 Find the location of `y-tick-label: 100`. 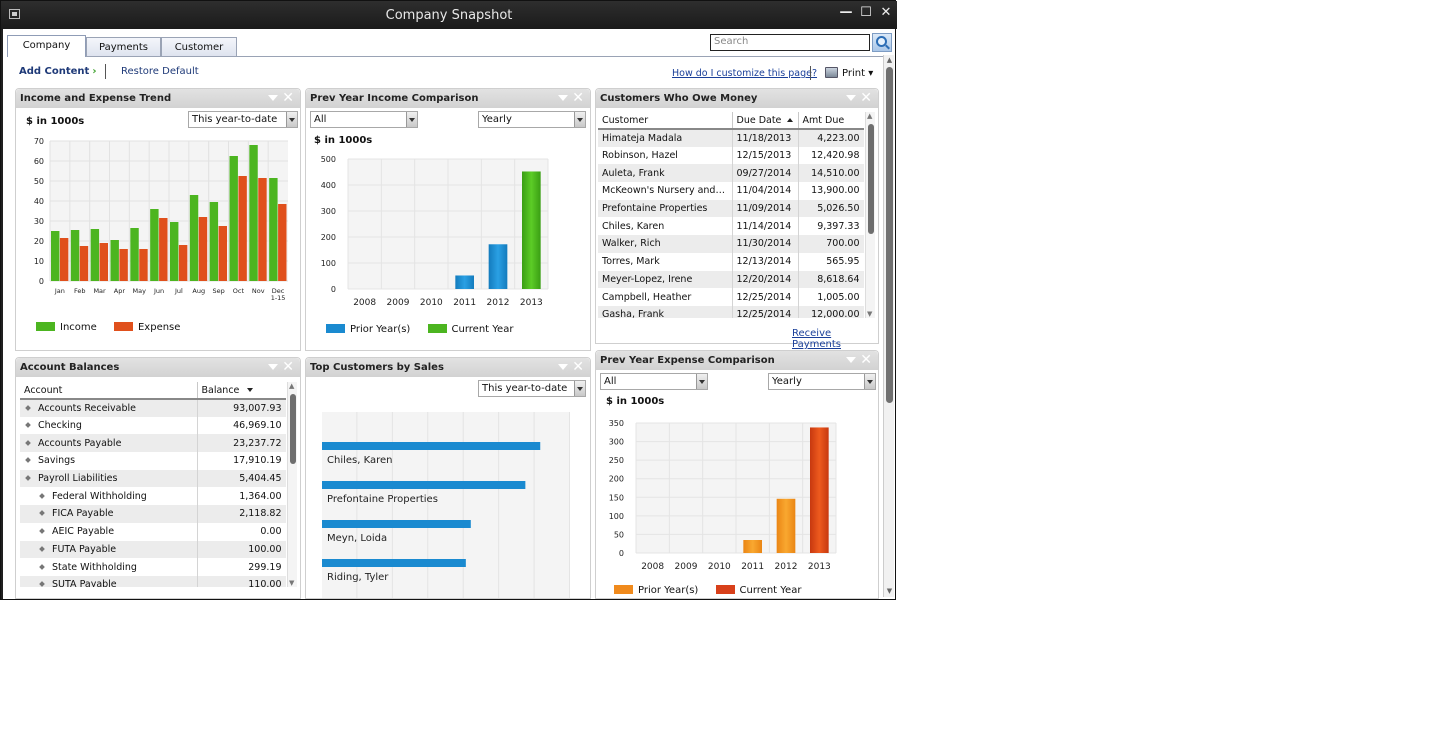

y-tick-label: 100 is located at coordinates (328, 263).